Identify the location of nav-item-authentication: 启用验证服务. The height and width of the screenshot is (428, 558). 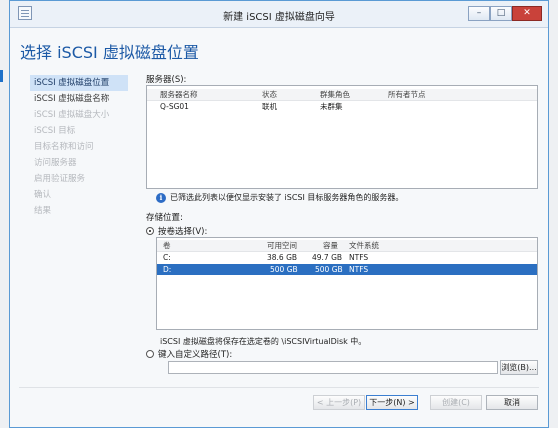
(60, 179).